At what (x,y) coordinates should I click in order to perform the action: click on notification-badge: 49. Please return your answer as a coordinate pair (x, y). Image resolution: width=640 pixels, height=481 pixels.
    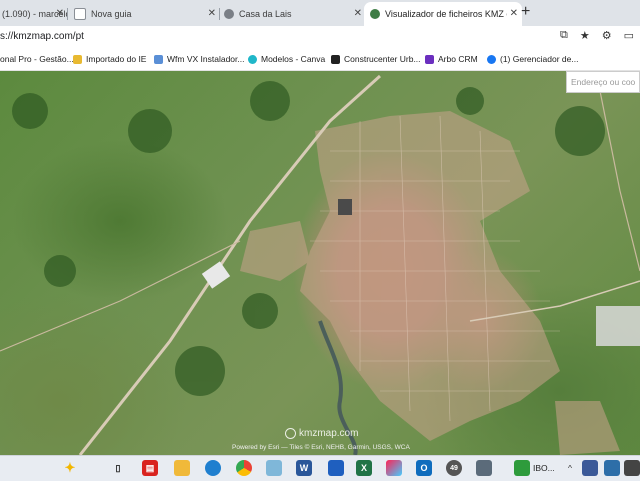
    Looking at the image, I should click on (454, 468).